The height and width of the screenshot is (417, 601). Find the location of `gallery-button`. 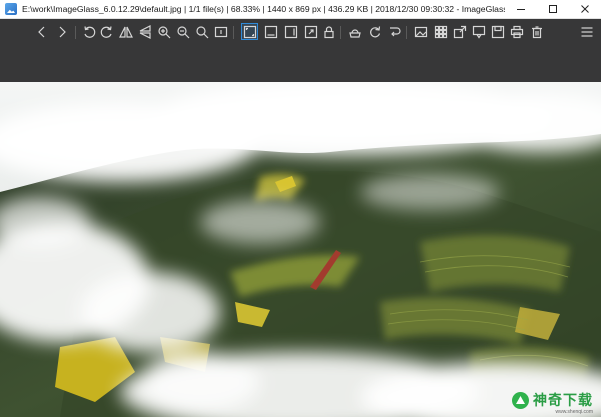

gallery-button is located at coordinates (420, 31).